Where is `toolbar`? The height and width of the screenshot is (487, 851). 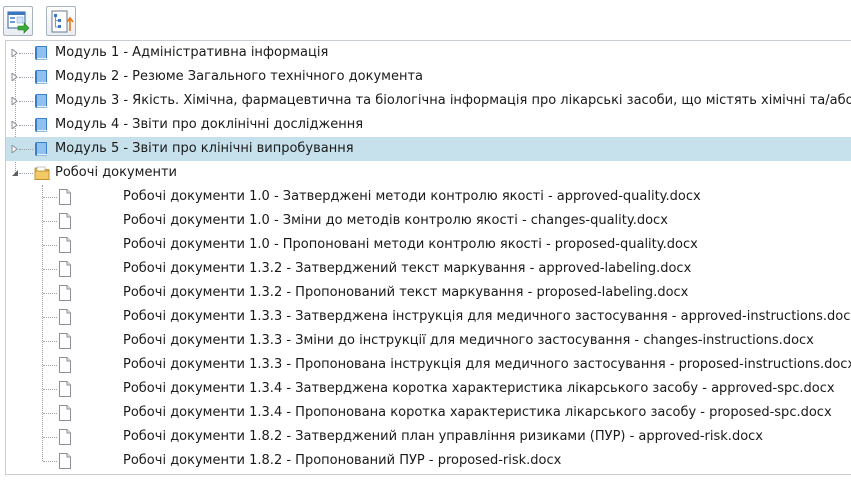
toolbar is located at coordinates (425, 20).